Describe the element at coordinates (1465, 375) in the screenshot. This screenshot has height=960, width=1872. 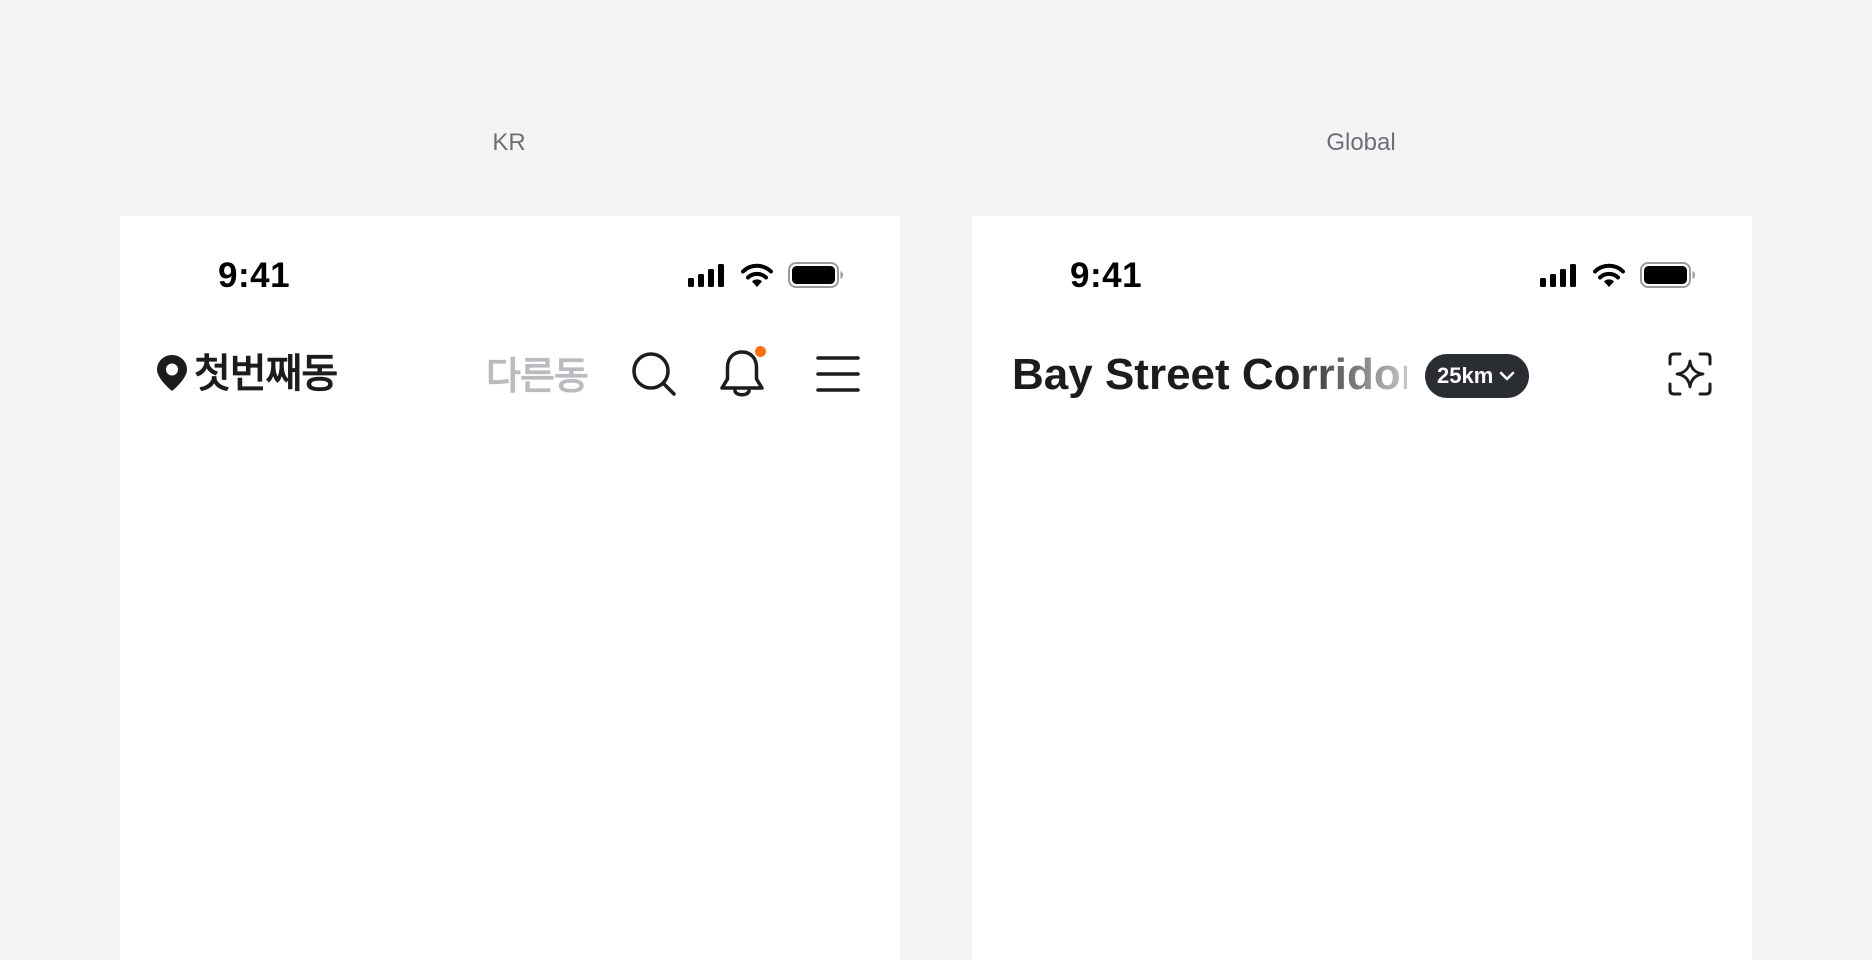
I see `distance-label: 25km` at that location.